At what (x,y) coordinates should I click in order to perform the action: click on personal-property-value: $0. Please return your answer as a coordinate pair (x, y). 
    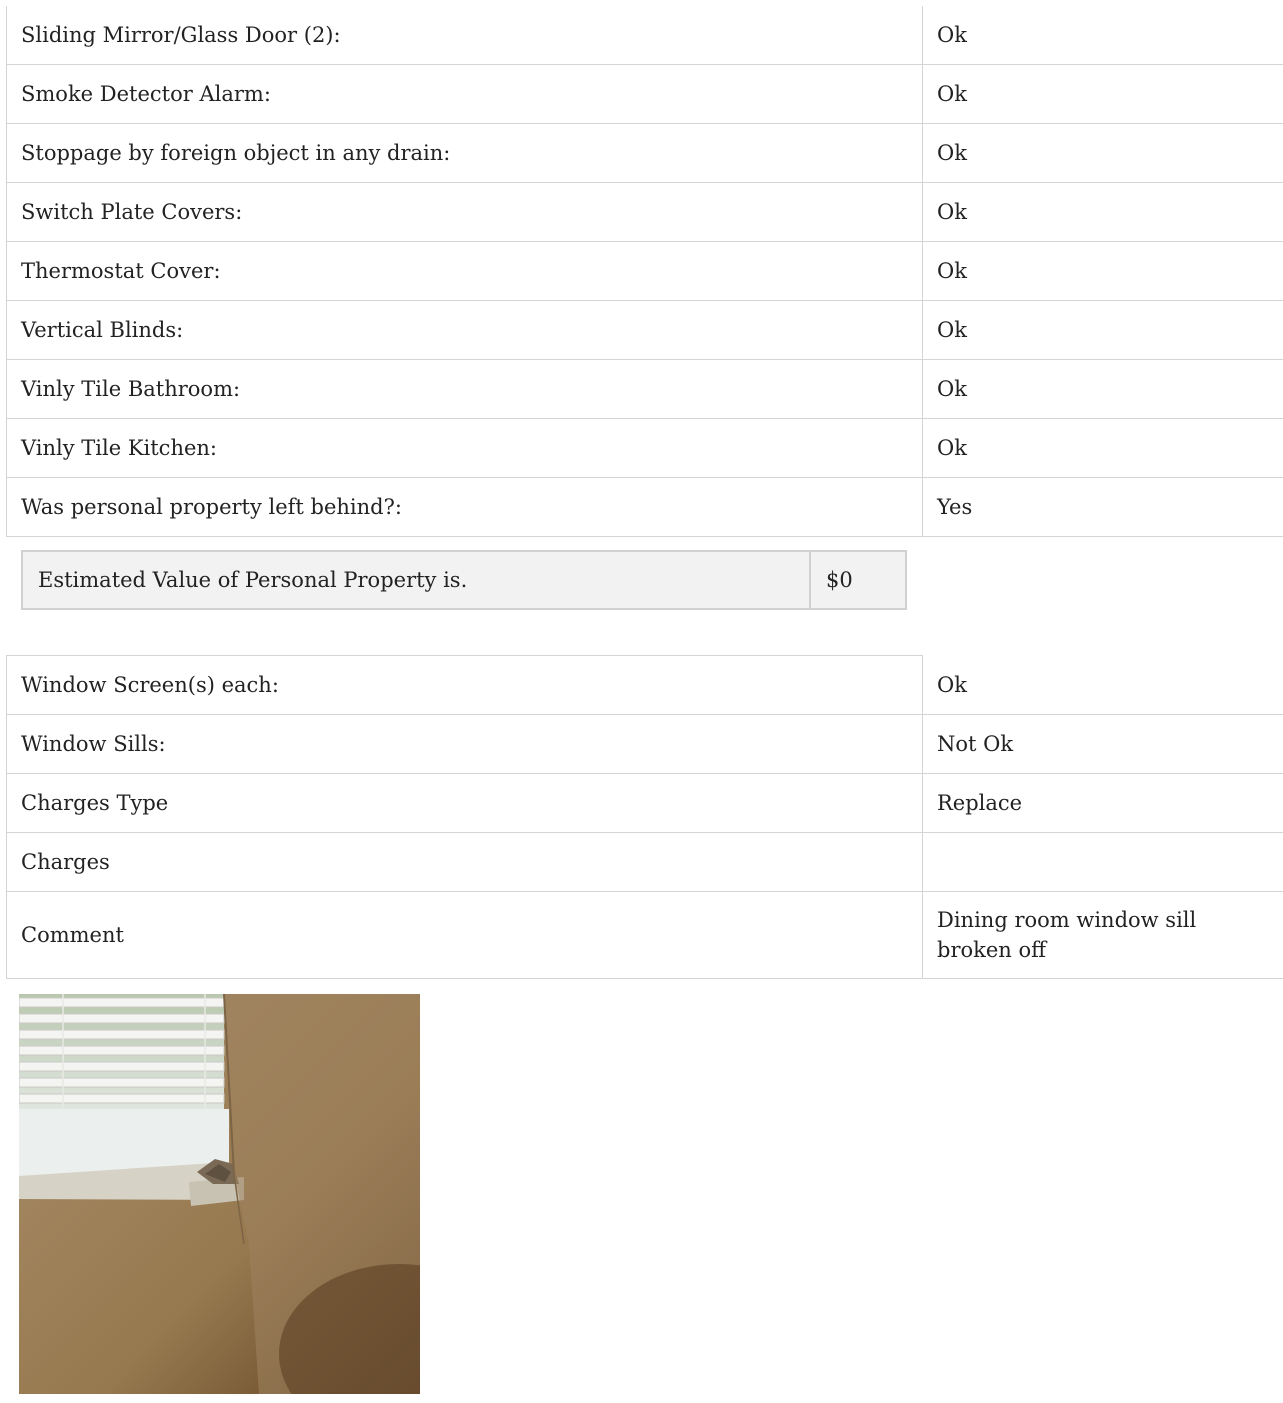
    Looking at the image, I should click on (858, 580).